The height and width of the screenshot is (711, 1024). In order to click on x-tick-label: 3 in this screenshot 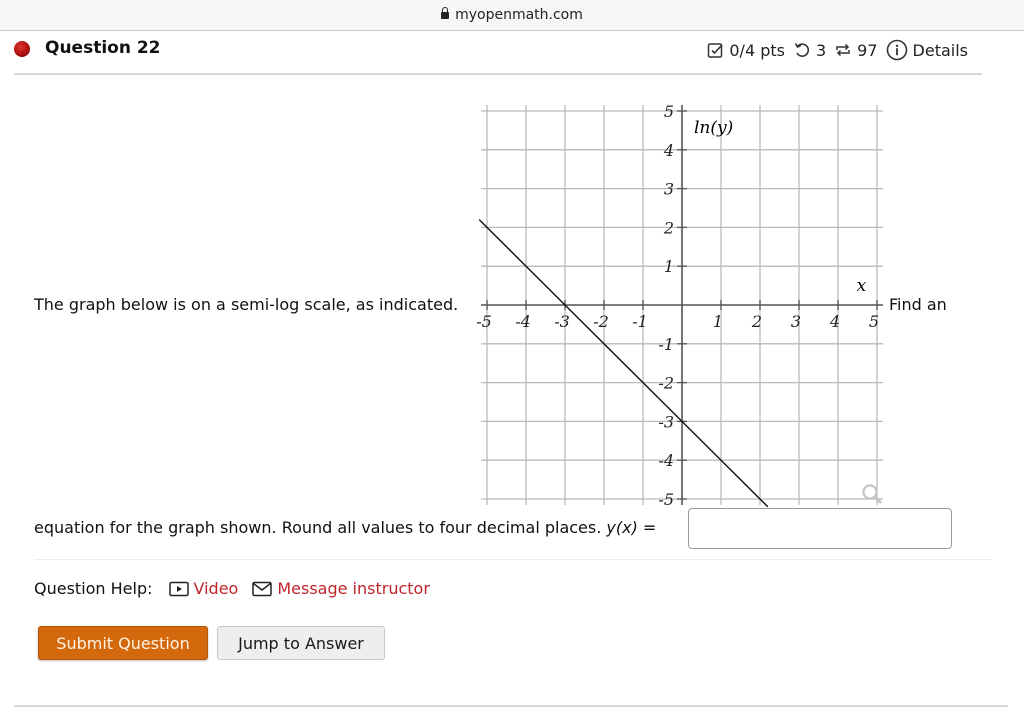, I will do `click(796, 321)`.